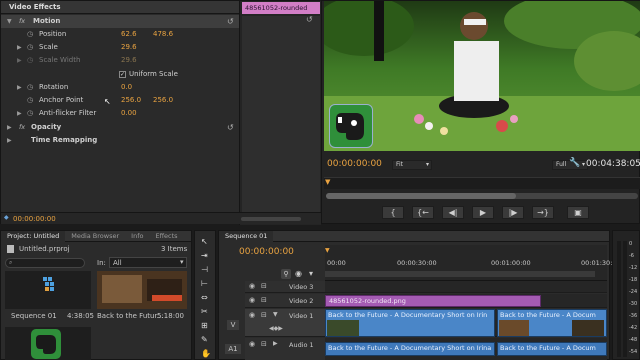  I want to click on tab-sequence-01: Sequence 01, so click(246, 236).